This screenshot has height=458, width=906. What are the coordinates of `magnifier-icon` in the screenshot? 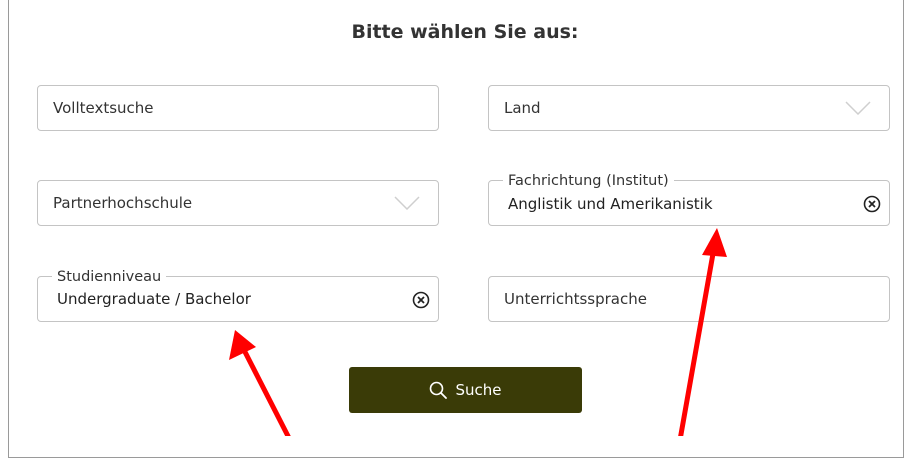 It's located at (439, 390).